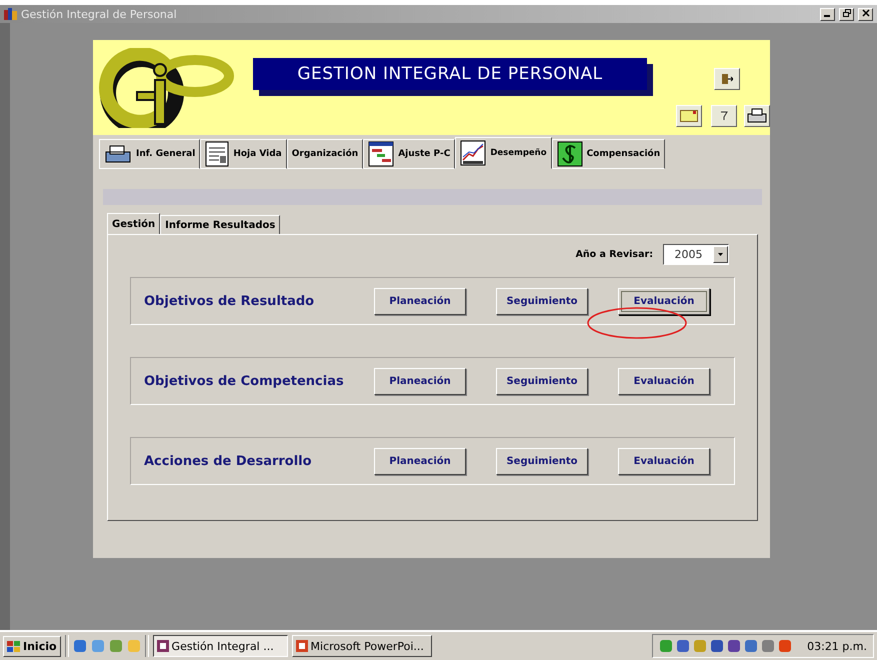 The width and height of the screenshot is (877, 660). I want to click on module-tab: Desempeño, so click(503, 153).